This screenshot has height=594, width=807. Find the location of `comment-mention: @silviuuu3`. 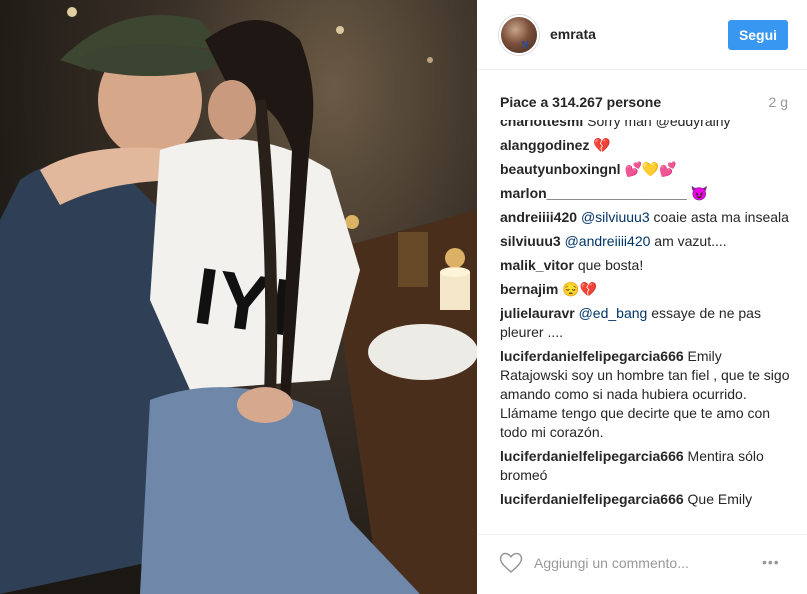

comment-mention: @silviuuu3 is located at coordinates (615, 217).